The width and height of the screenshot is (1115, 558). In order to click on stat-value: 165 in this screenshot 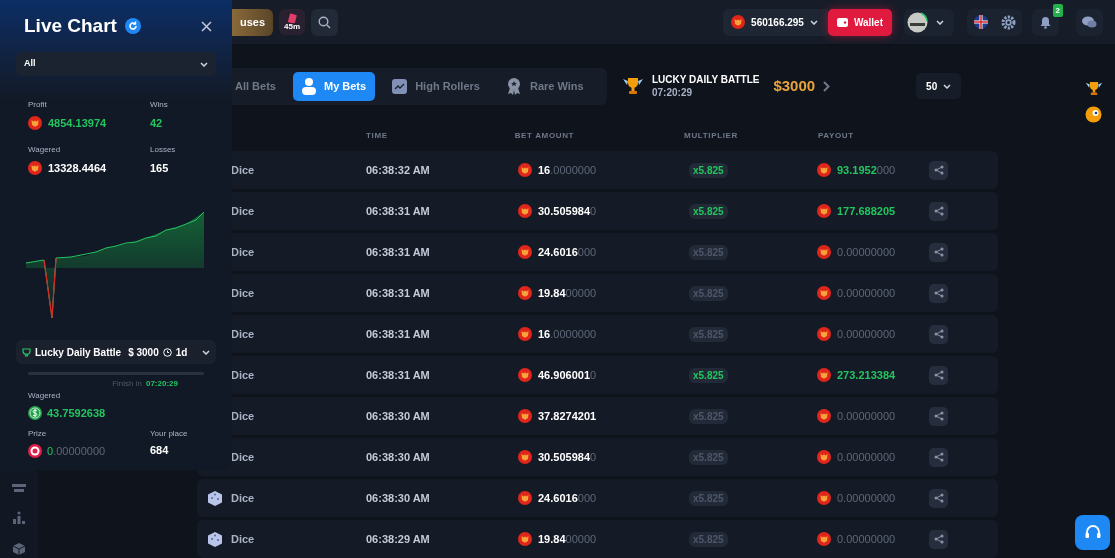, I will do `click(159, 168)`.